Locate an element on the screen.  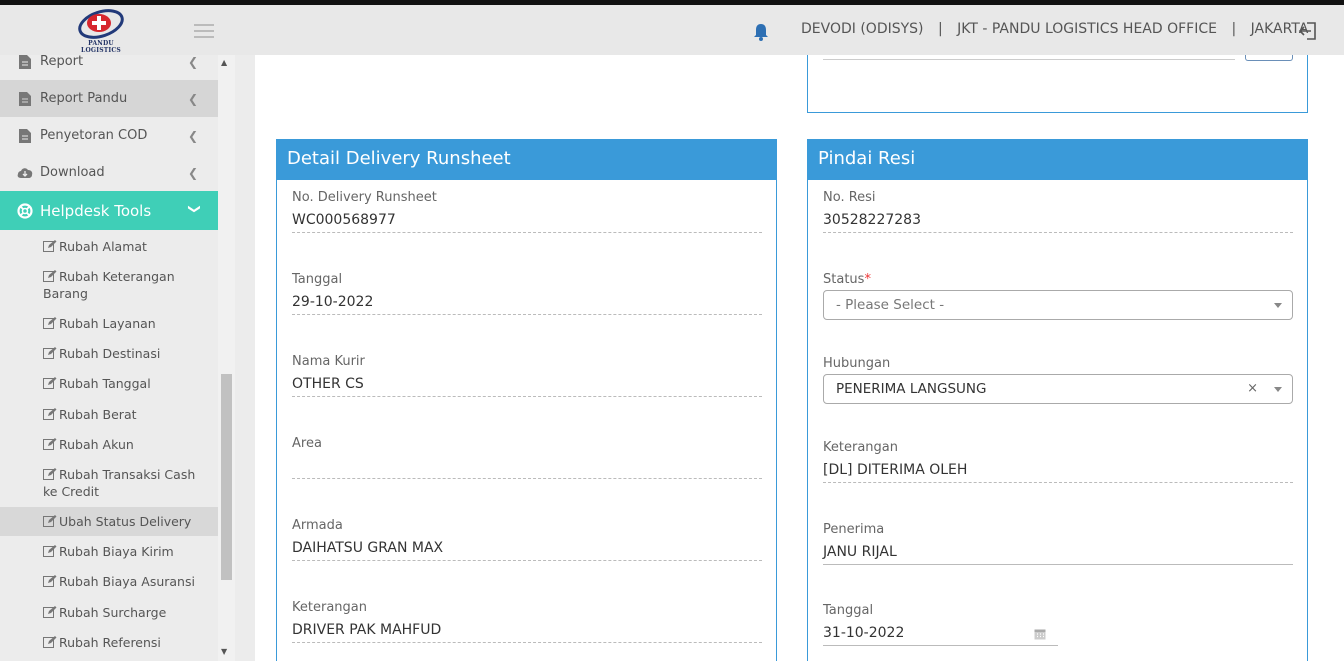
penerima-input: JANU RIJAL is located at coordinates (1058, 554).